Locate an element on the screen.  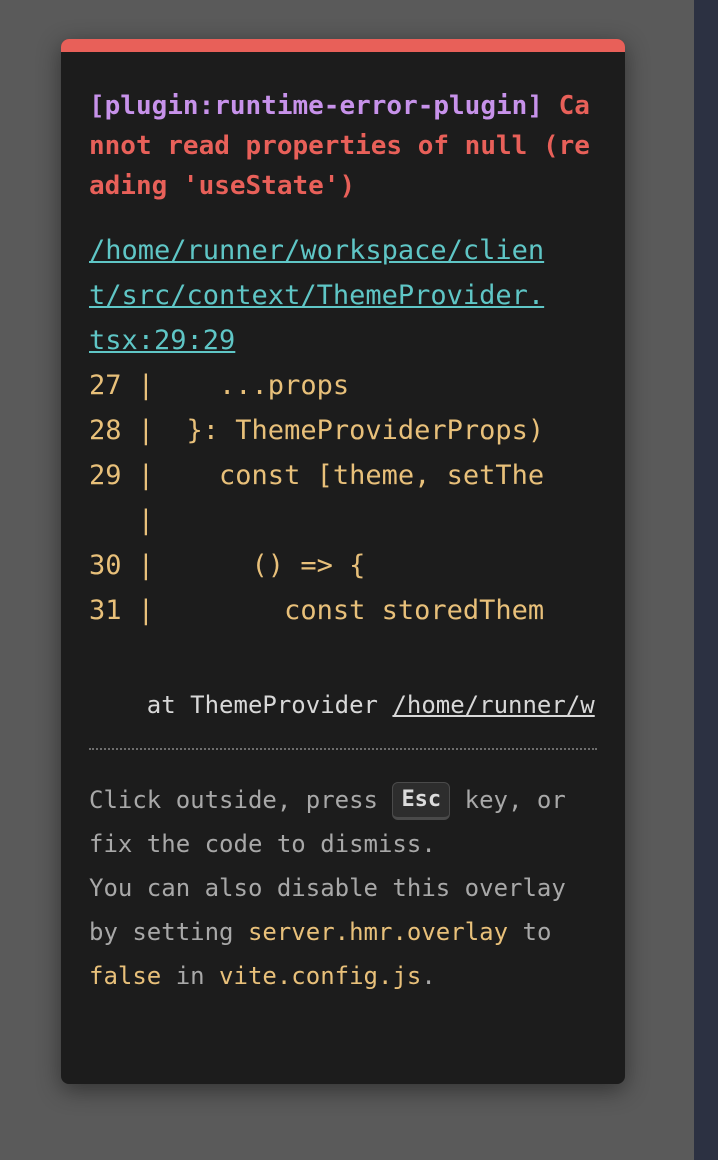
tip-text: . is located at coordinates (428, 976).